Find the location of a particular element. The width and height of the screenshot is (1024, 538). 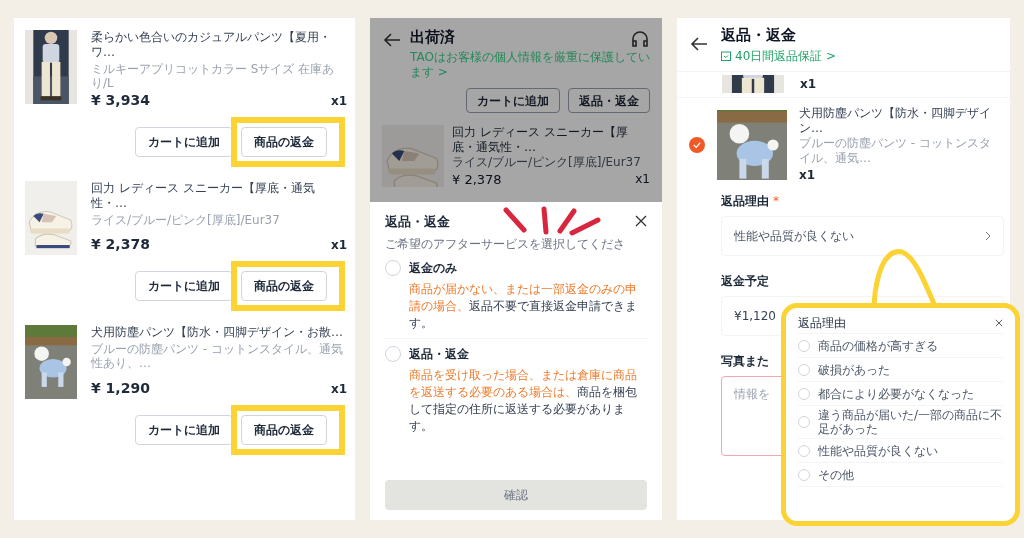

screen-title: 返品・返金 is located at coordinates (759, 35).